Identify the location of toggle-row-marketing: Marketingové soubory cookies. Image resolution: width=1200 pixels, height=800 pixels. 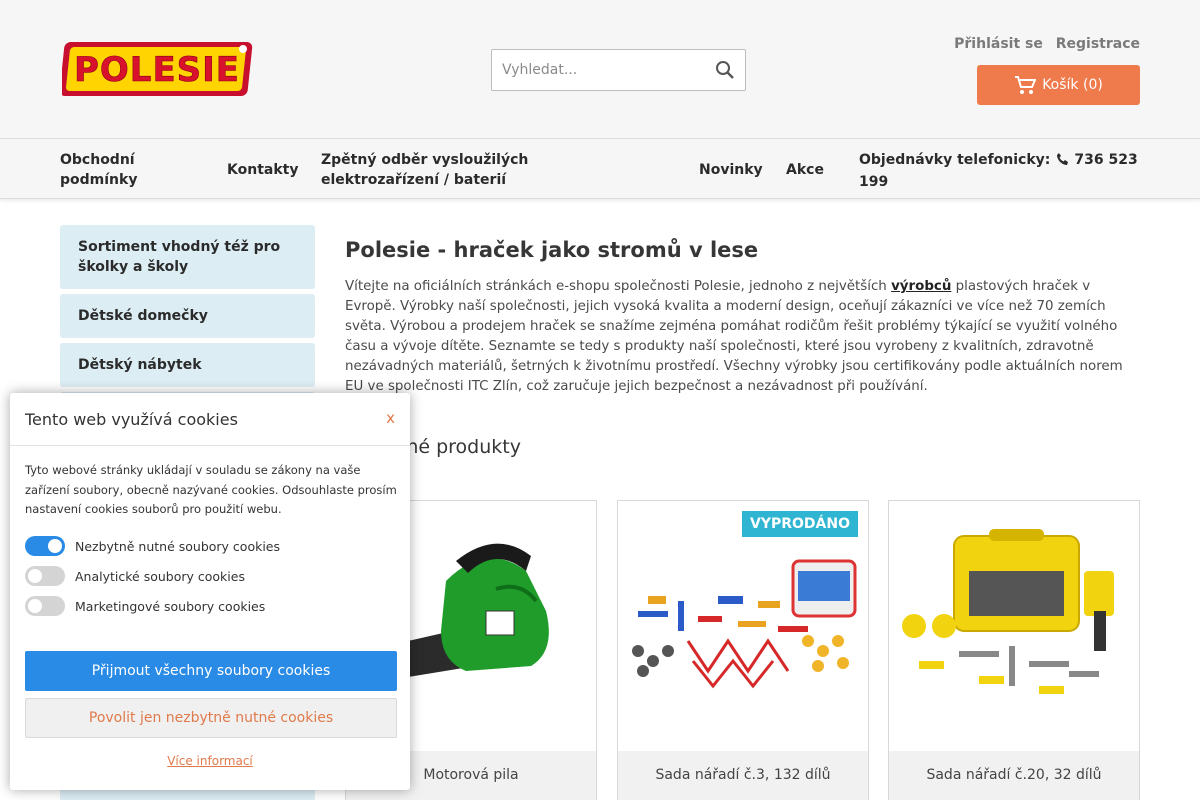
(145, 606).